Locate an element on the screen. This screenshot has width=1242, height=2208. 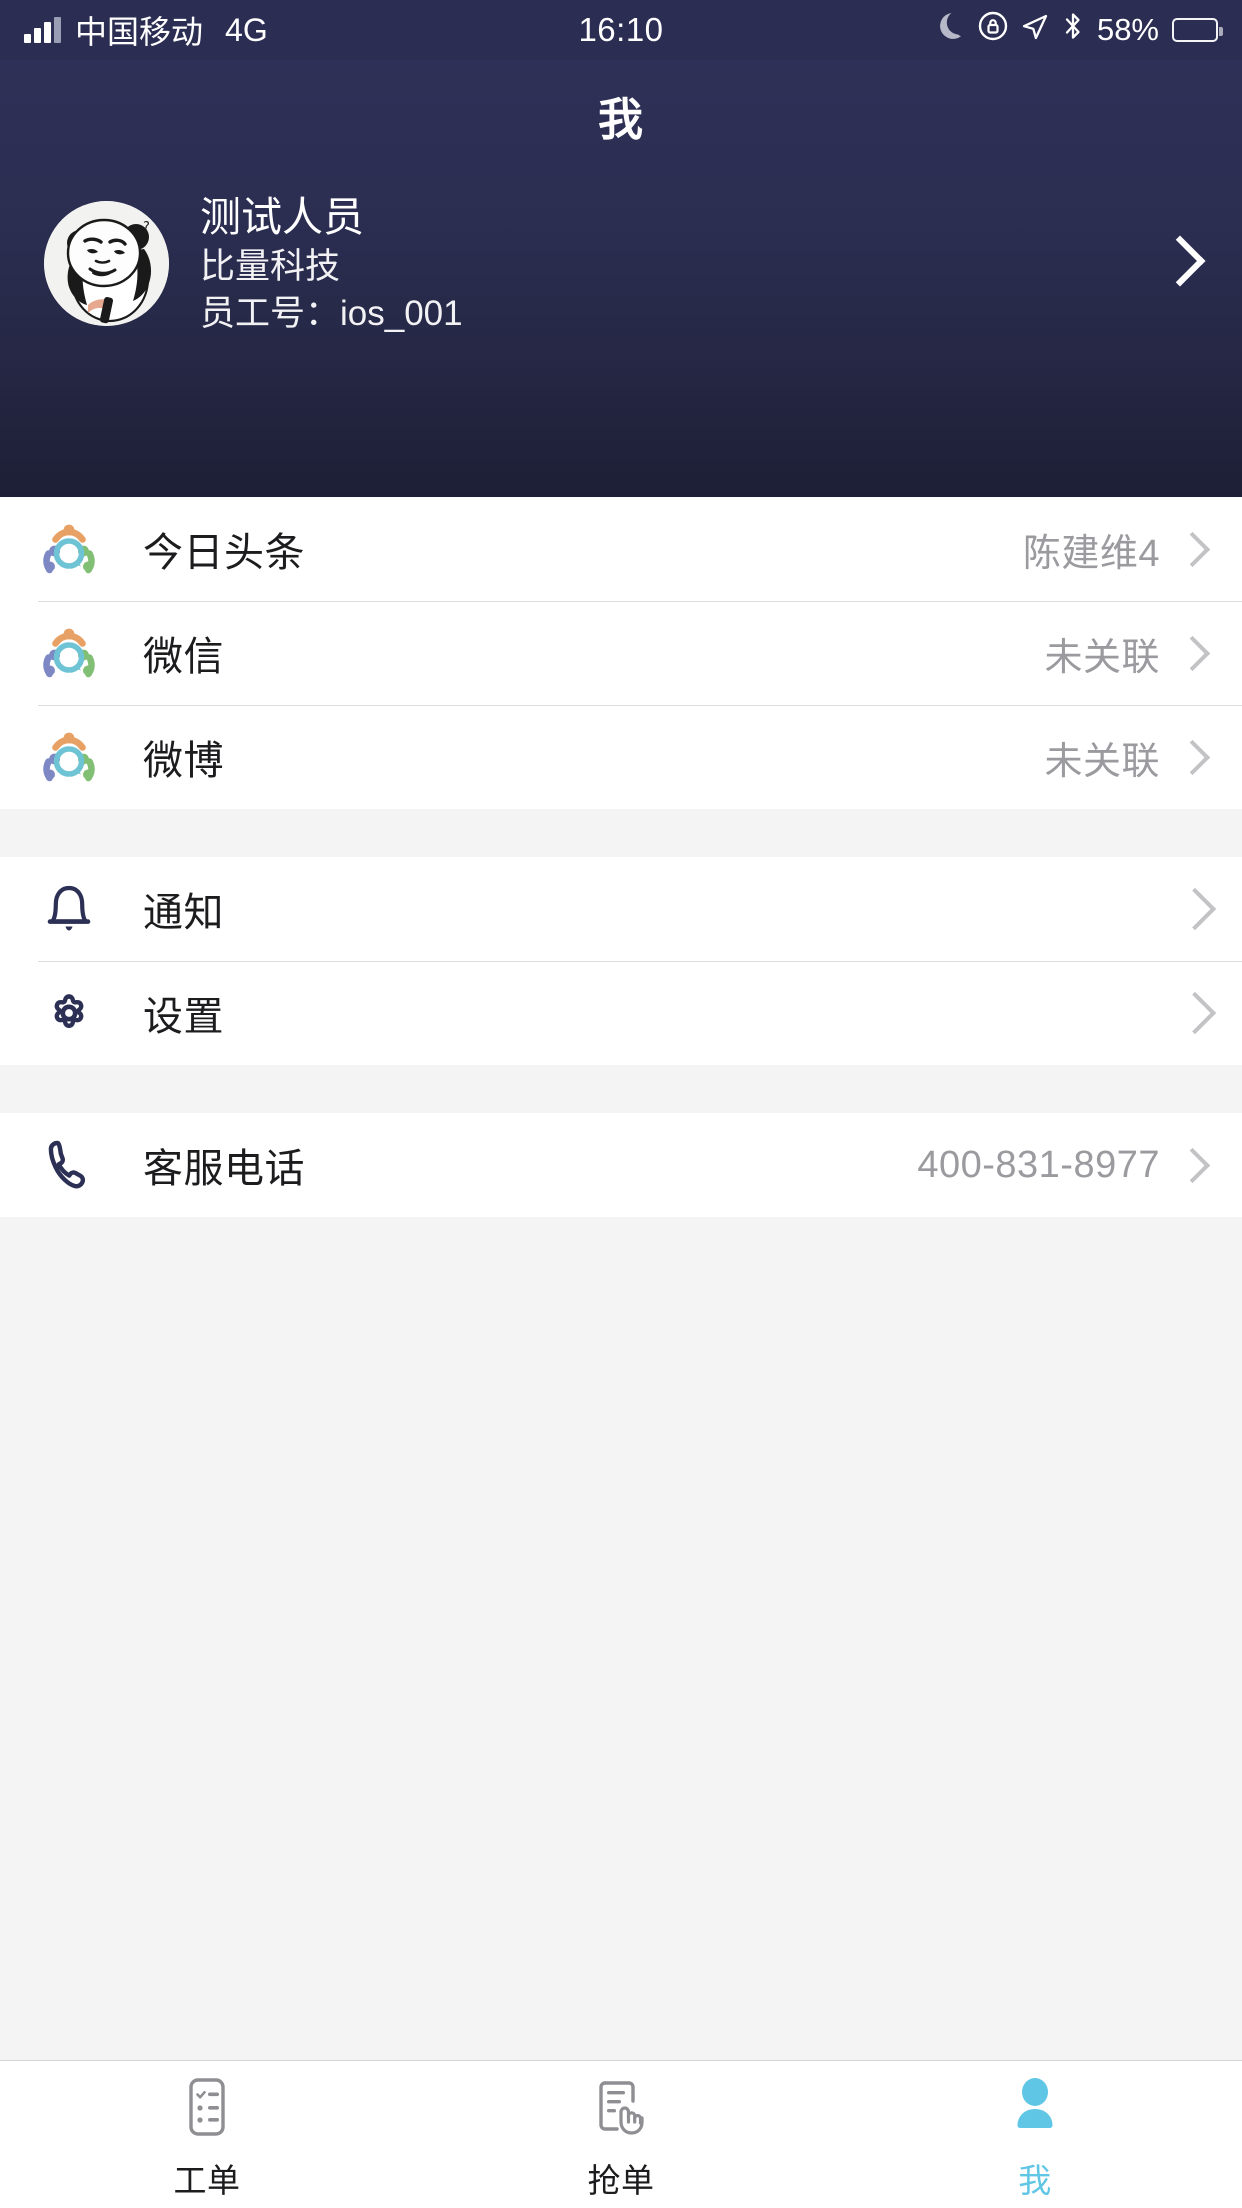
social-accounts-section: 今日头条 陈建维4 微信 未关联 微博 未关联 is located at coordinates (621, 653).